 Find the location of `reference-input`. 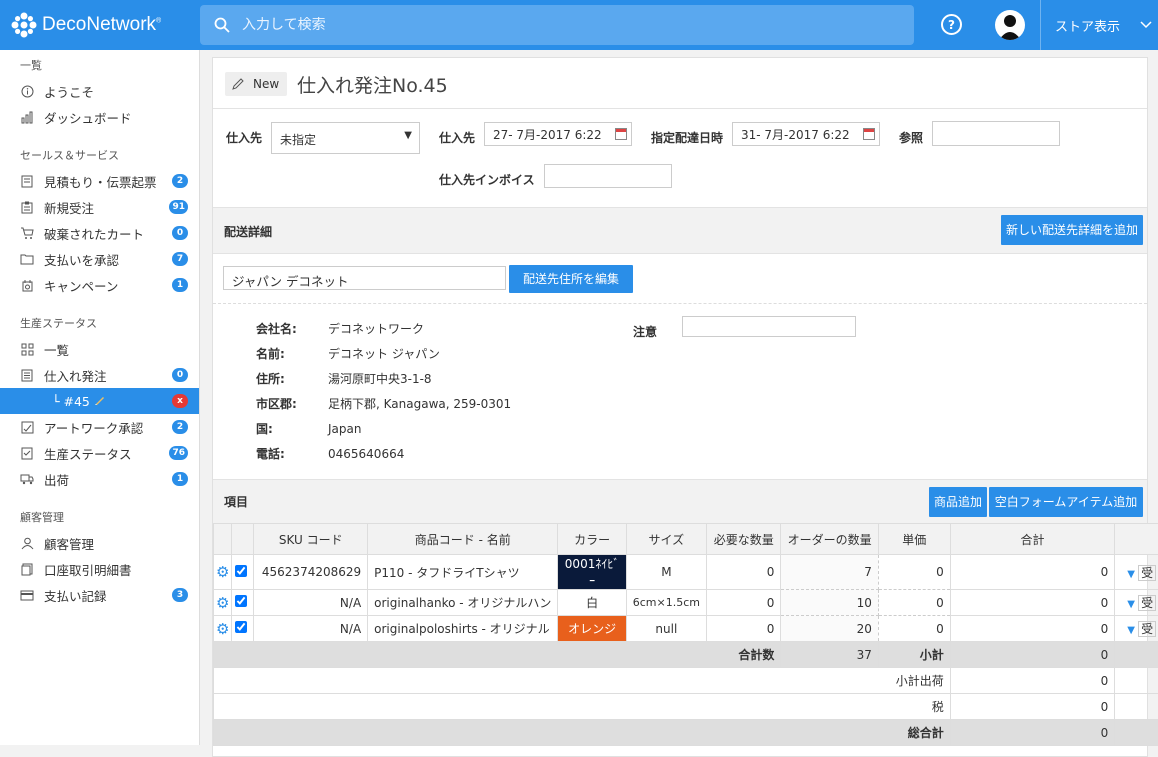

reference-input is located at coordinates (996, 133).